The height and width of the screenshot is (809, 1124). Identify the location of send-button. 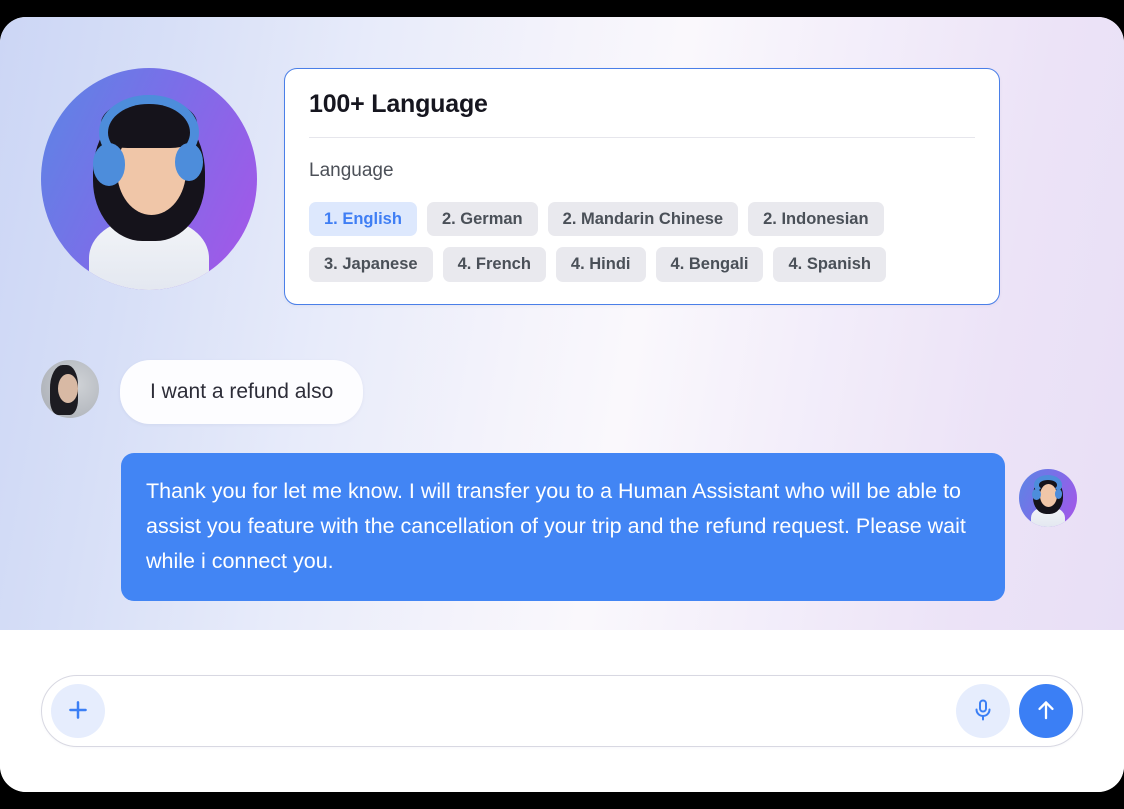
(1046, 711).